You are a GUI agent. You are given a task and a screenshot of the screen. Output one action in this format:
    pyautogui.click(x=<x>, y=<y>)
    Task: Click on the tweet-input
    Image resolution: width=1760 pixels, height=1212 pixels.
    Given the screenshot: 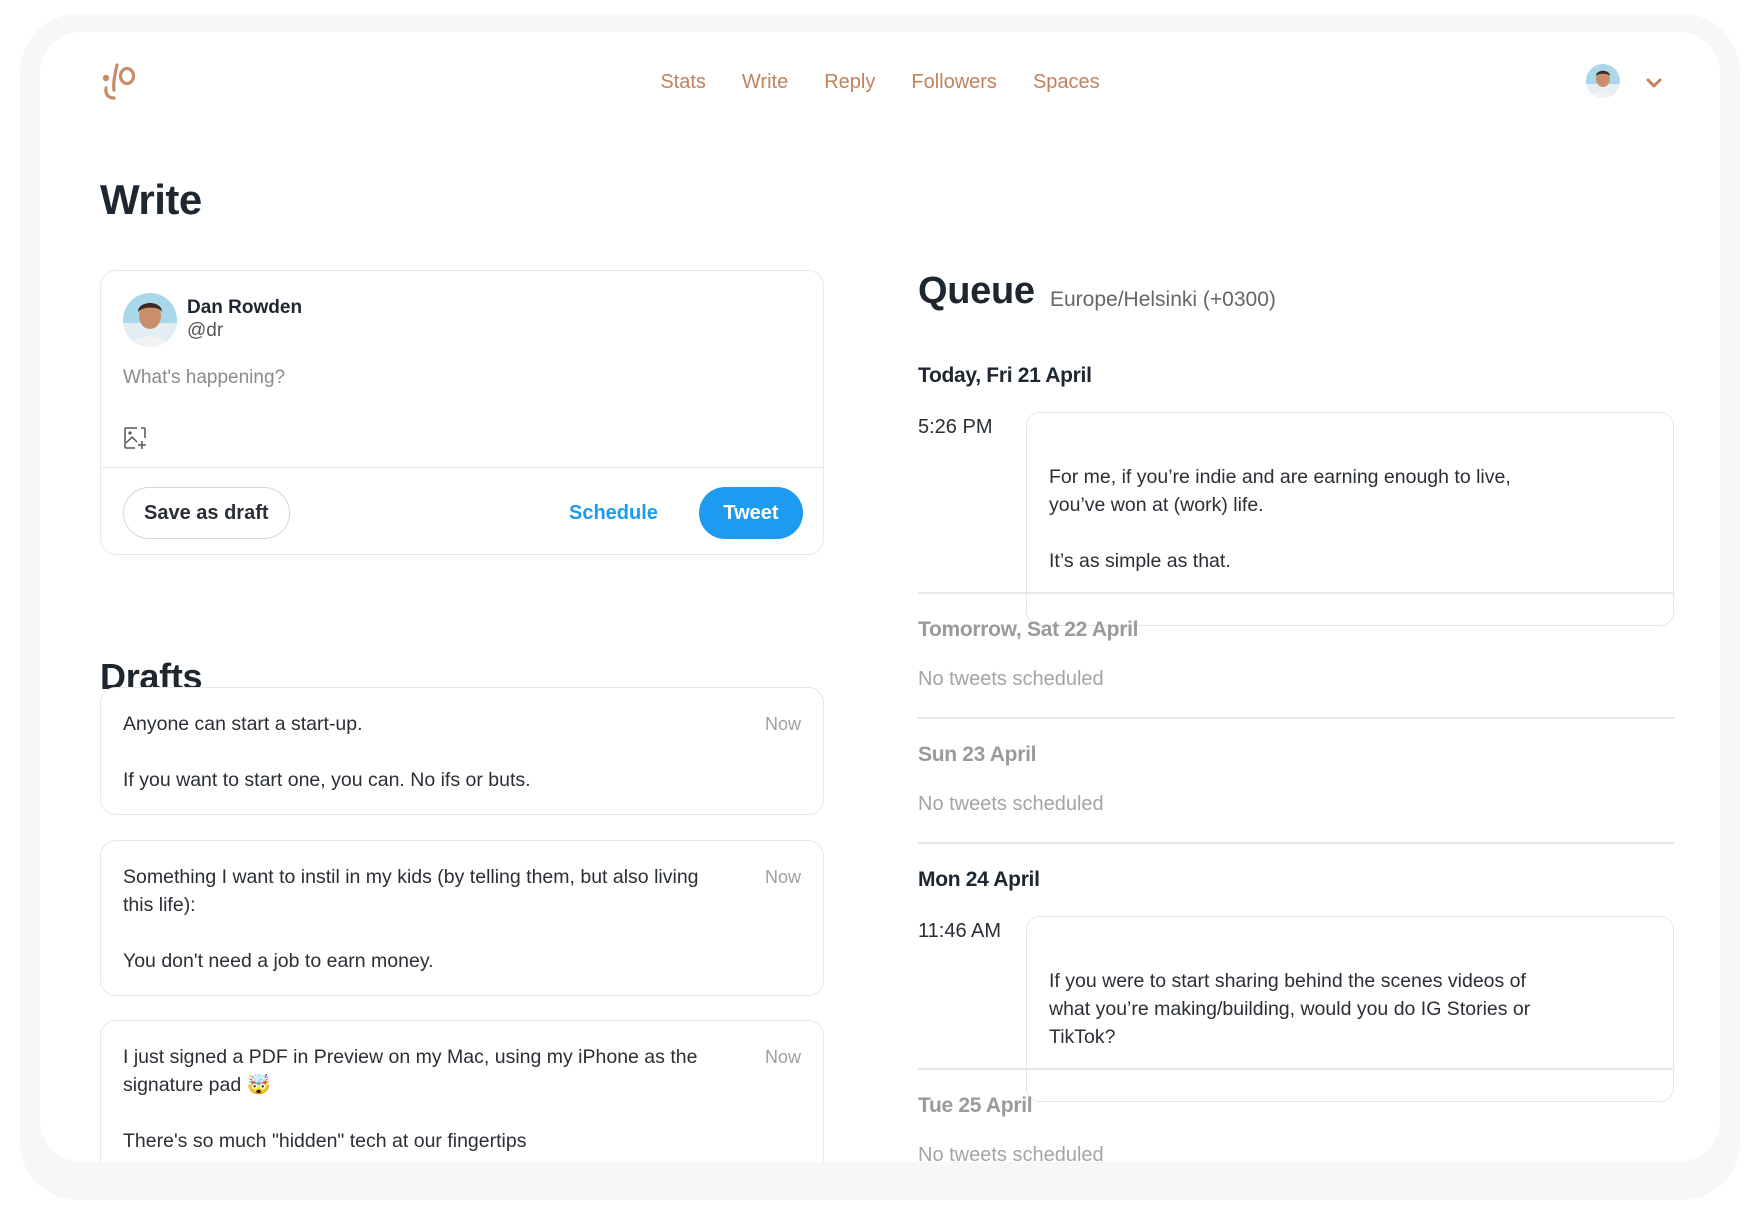 What is the action you would take?
    pyautogui.click(x=463, y=378)
    